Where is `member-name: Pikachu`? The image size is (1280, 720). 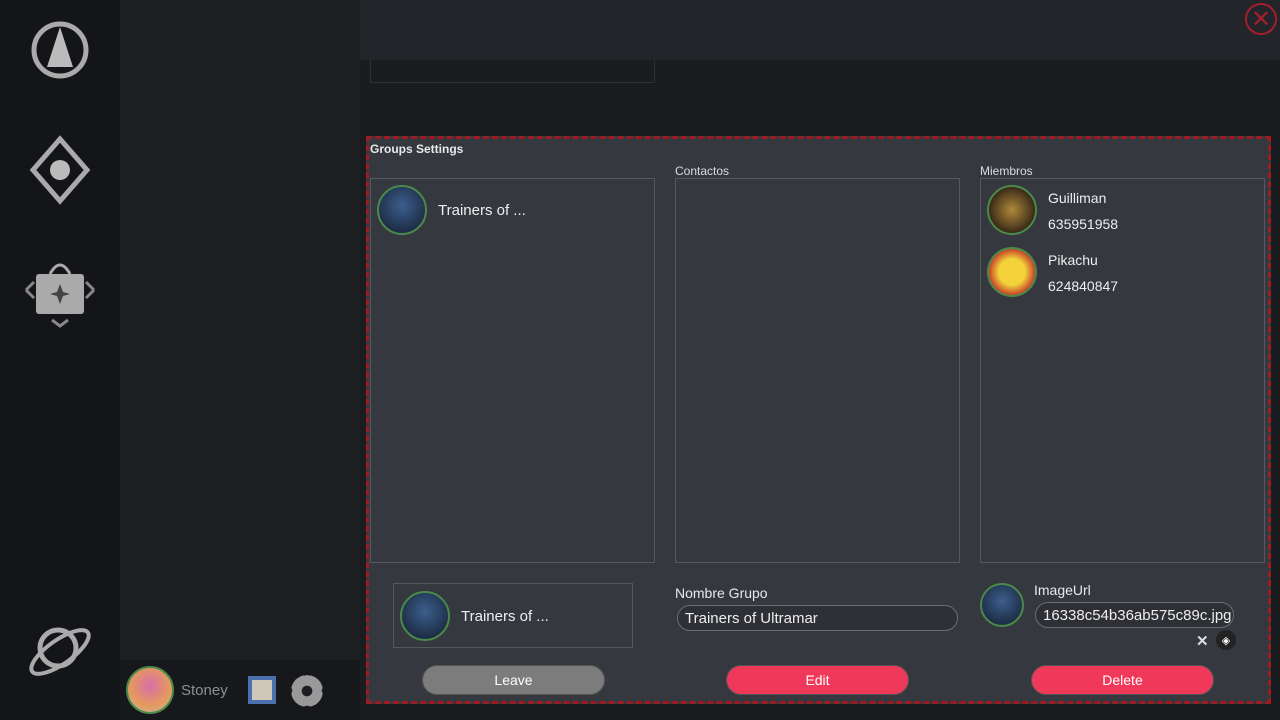
member-name: Pikachu is located at coordinates (1073, 260).